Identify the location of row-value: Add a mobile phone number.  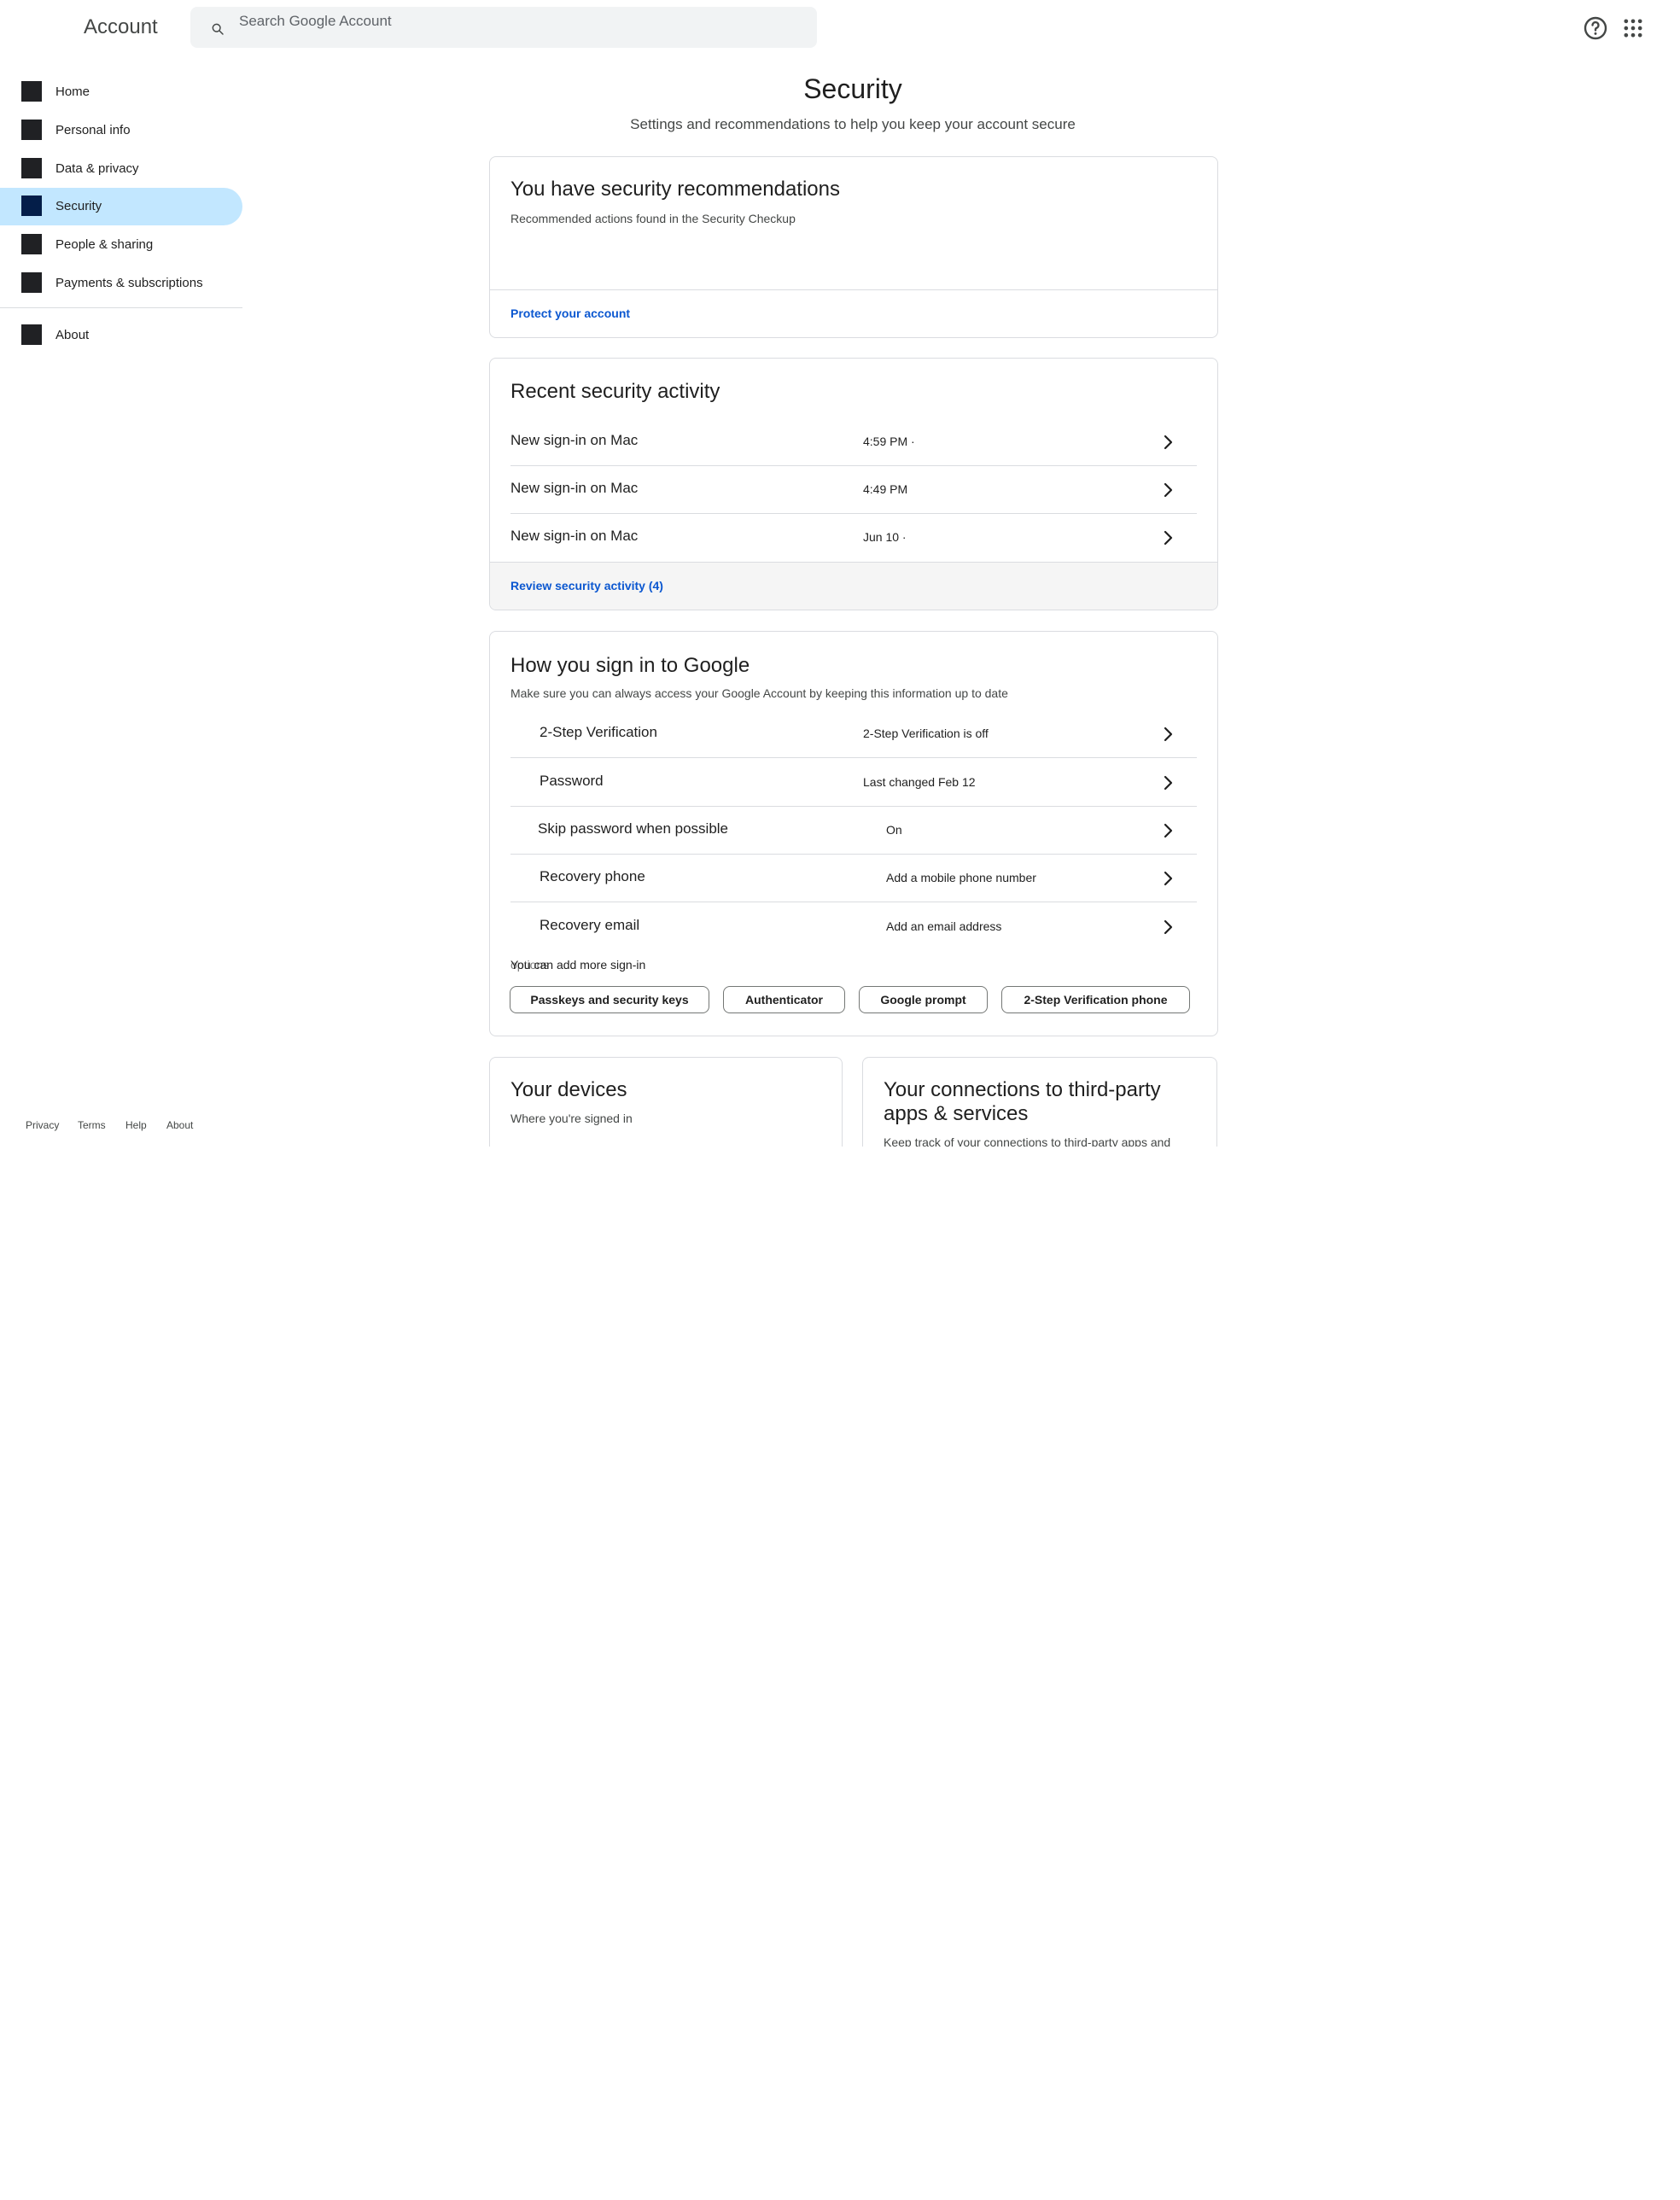
(961, 877).